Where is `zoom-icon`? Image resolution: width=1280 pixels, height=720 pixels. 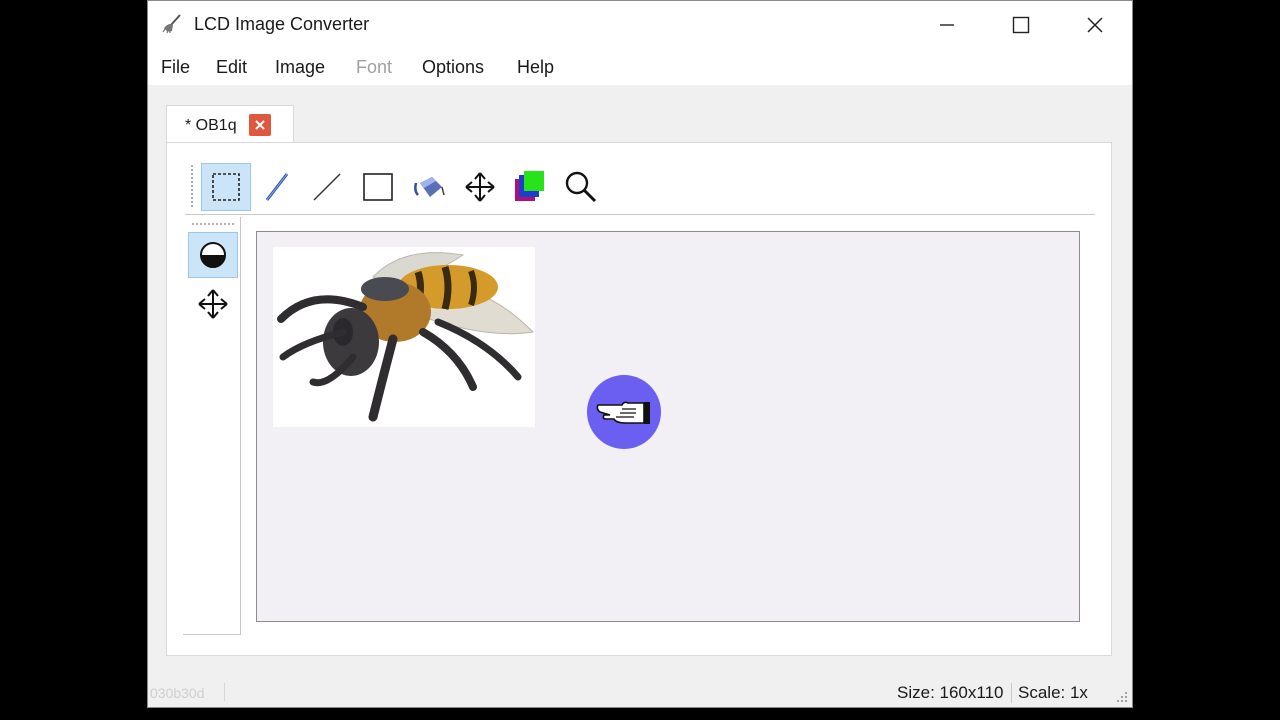 zoom-icon is located at coordinates (581, 187).